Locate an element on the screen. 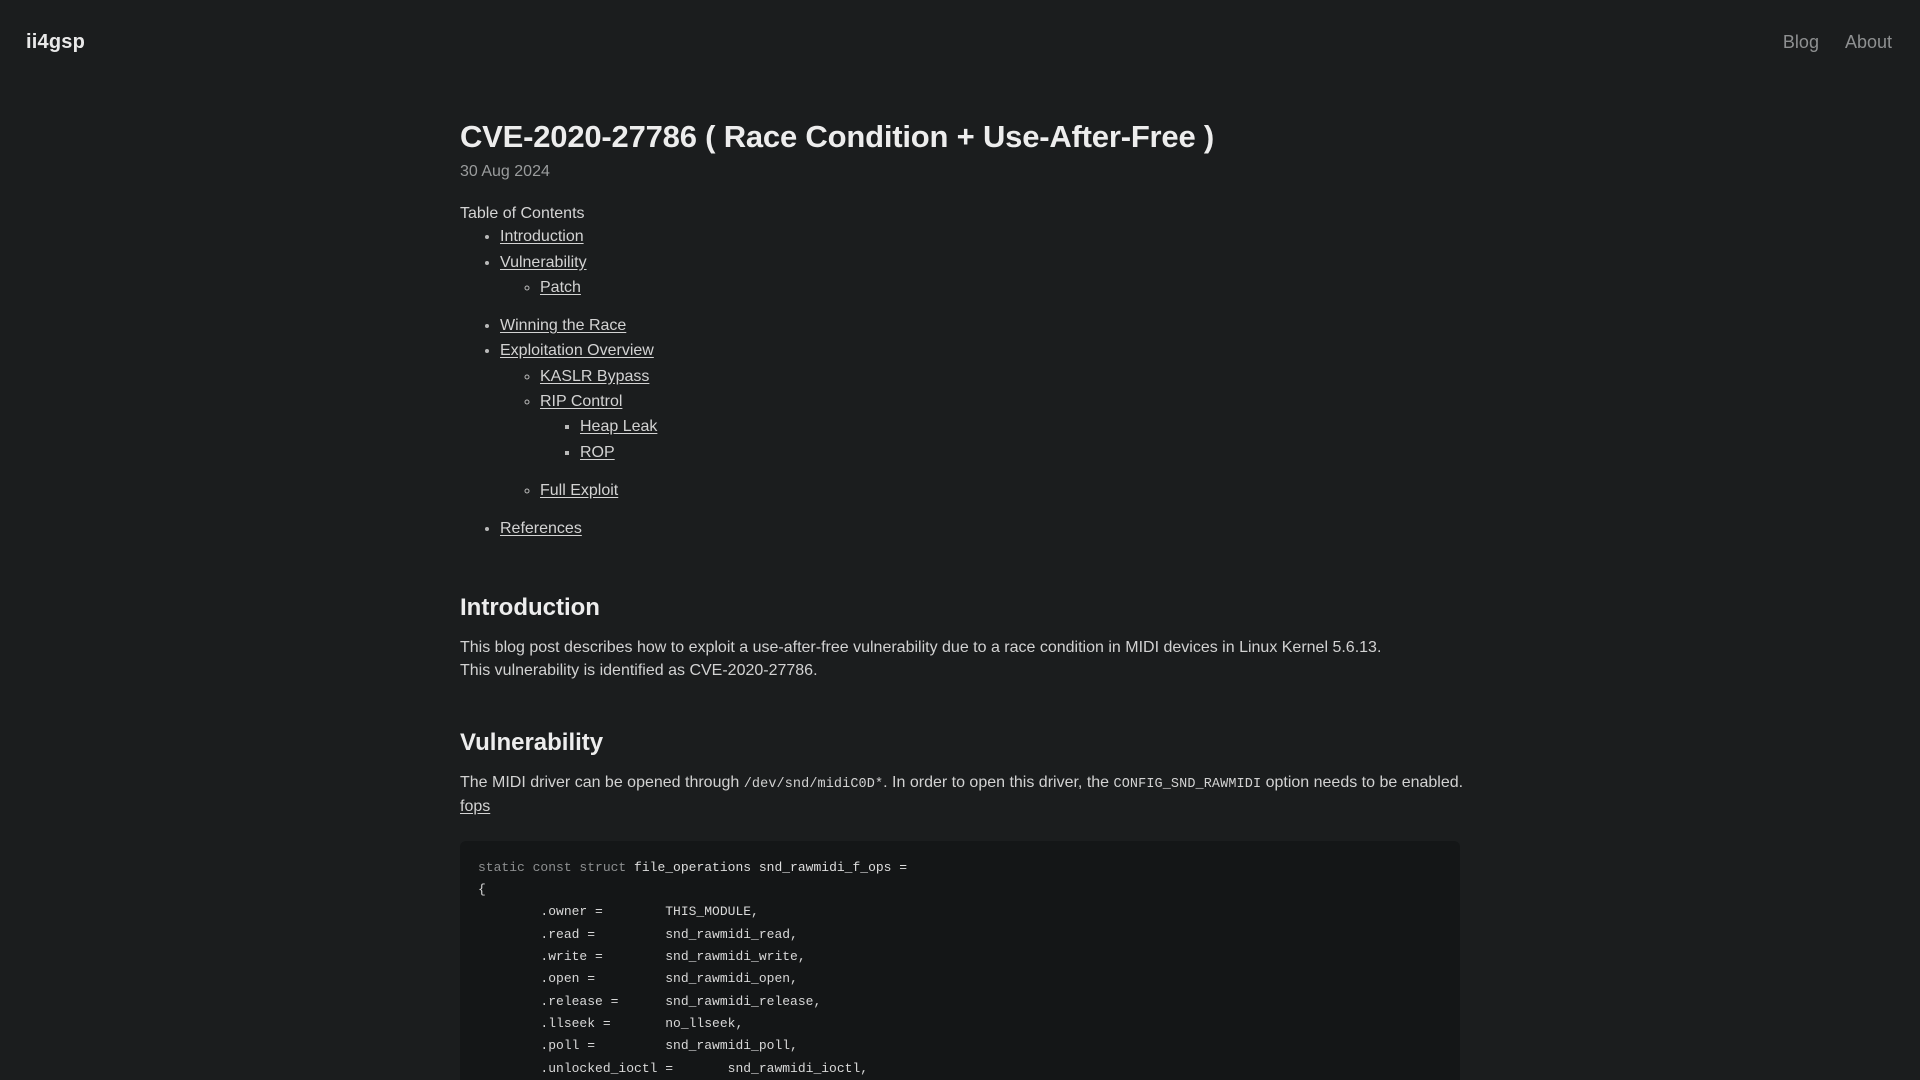  inline-code-device-path: /dev/snd/midiC0D* is located at coordinates (813, 784).